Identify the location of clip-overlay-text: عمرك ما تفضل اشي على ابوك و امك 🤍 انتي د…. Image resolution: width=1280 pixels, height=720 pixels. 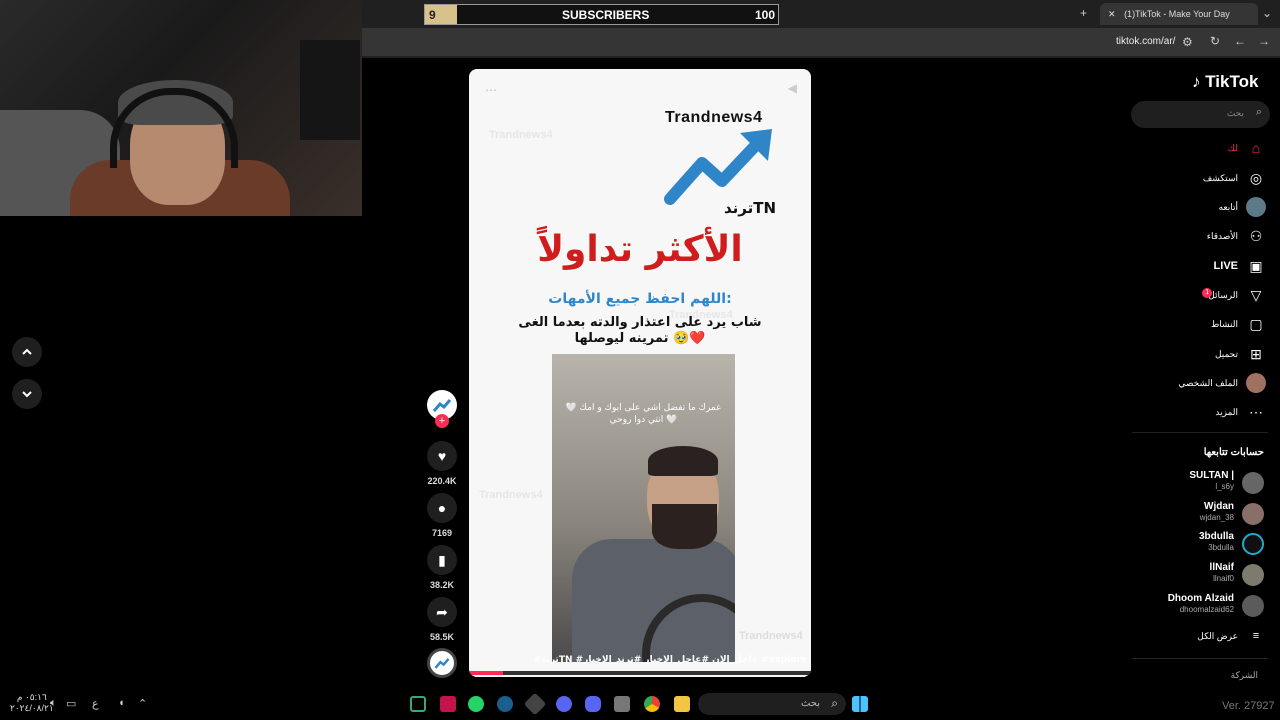
(643, 414).